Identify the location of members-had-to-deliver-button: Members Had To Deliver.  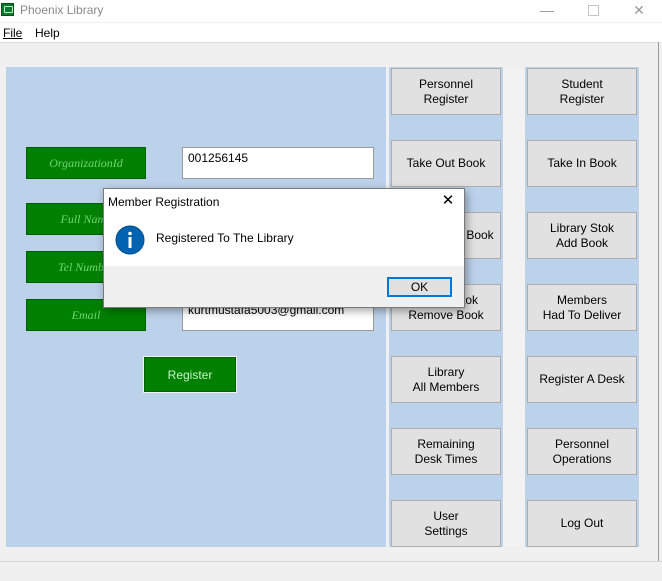
(582, 307).